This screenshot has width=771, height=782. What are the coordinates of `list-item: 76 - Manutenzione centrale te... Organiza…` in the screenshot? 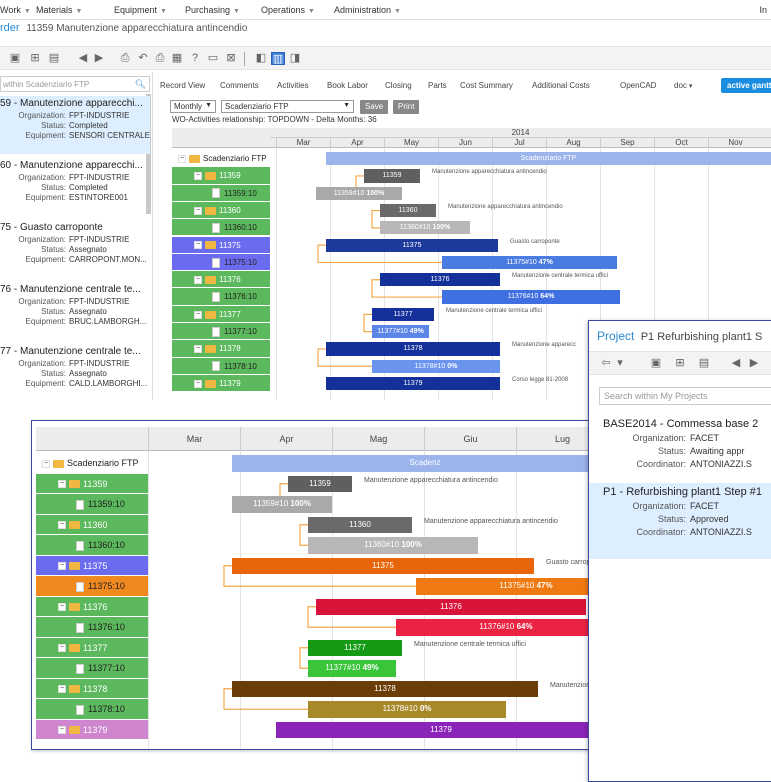 It's located at (75, 311).